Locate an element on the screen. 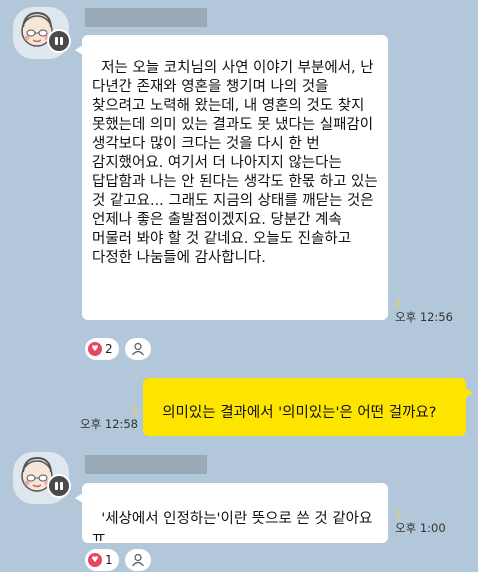 The image size is (478, 572). reaction-count: 2 is located at coordinates (109, 349).